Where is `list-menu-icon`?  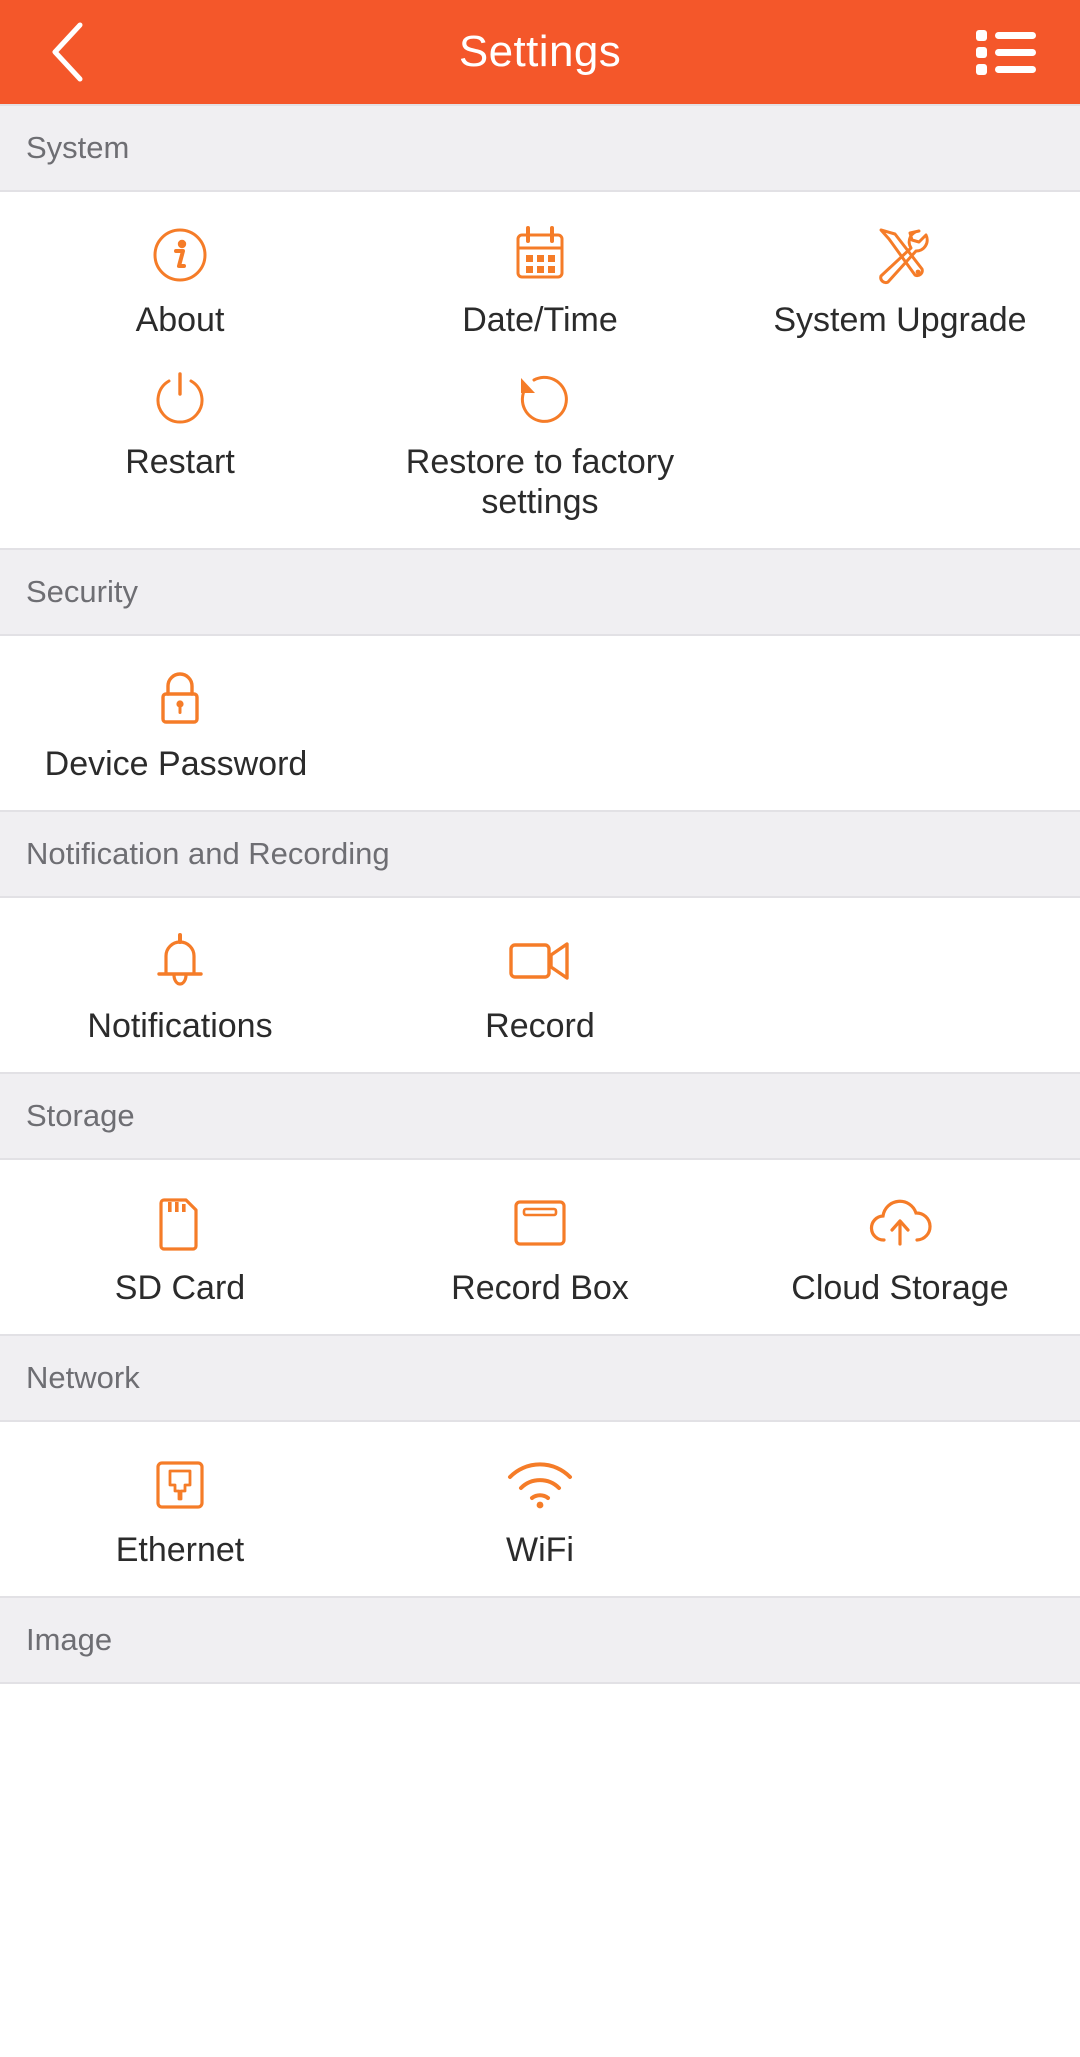
list-menu-icon is located at coordinates (1006, 52).